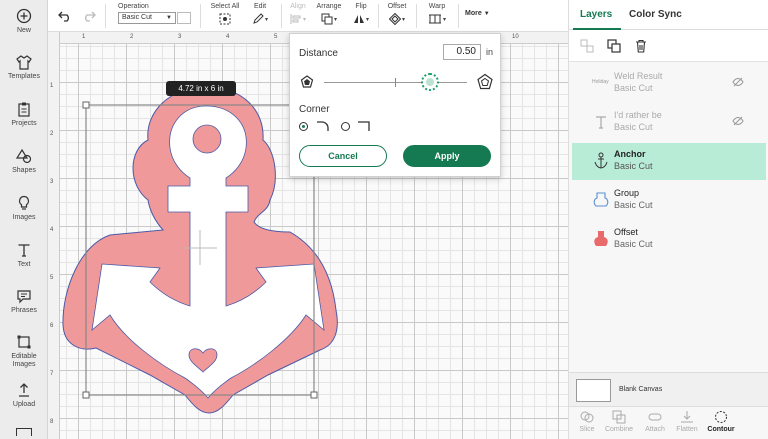 The width and height of the screenshot is (768, 439). What do you see at coordinates (447, 156) in the screenshot?
I see `apply-button: Apply` at bounding box center [447, 156].